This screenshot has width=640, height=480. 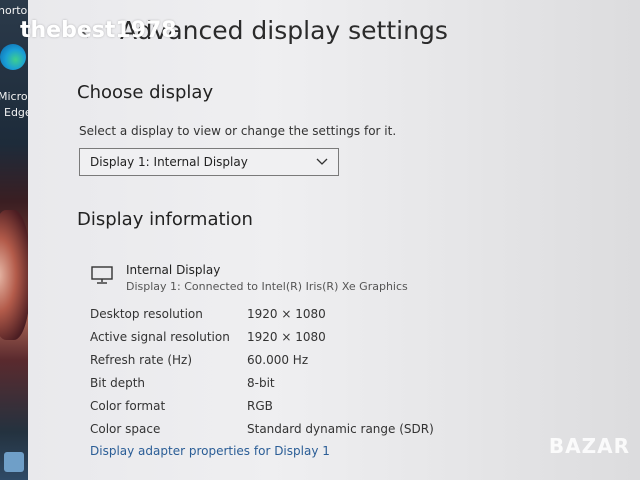 What do you see at coordinates (14, 10) in the screenshot?
I see `desktop-icon-label: horto` at bounding box center [14, 10].